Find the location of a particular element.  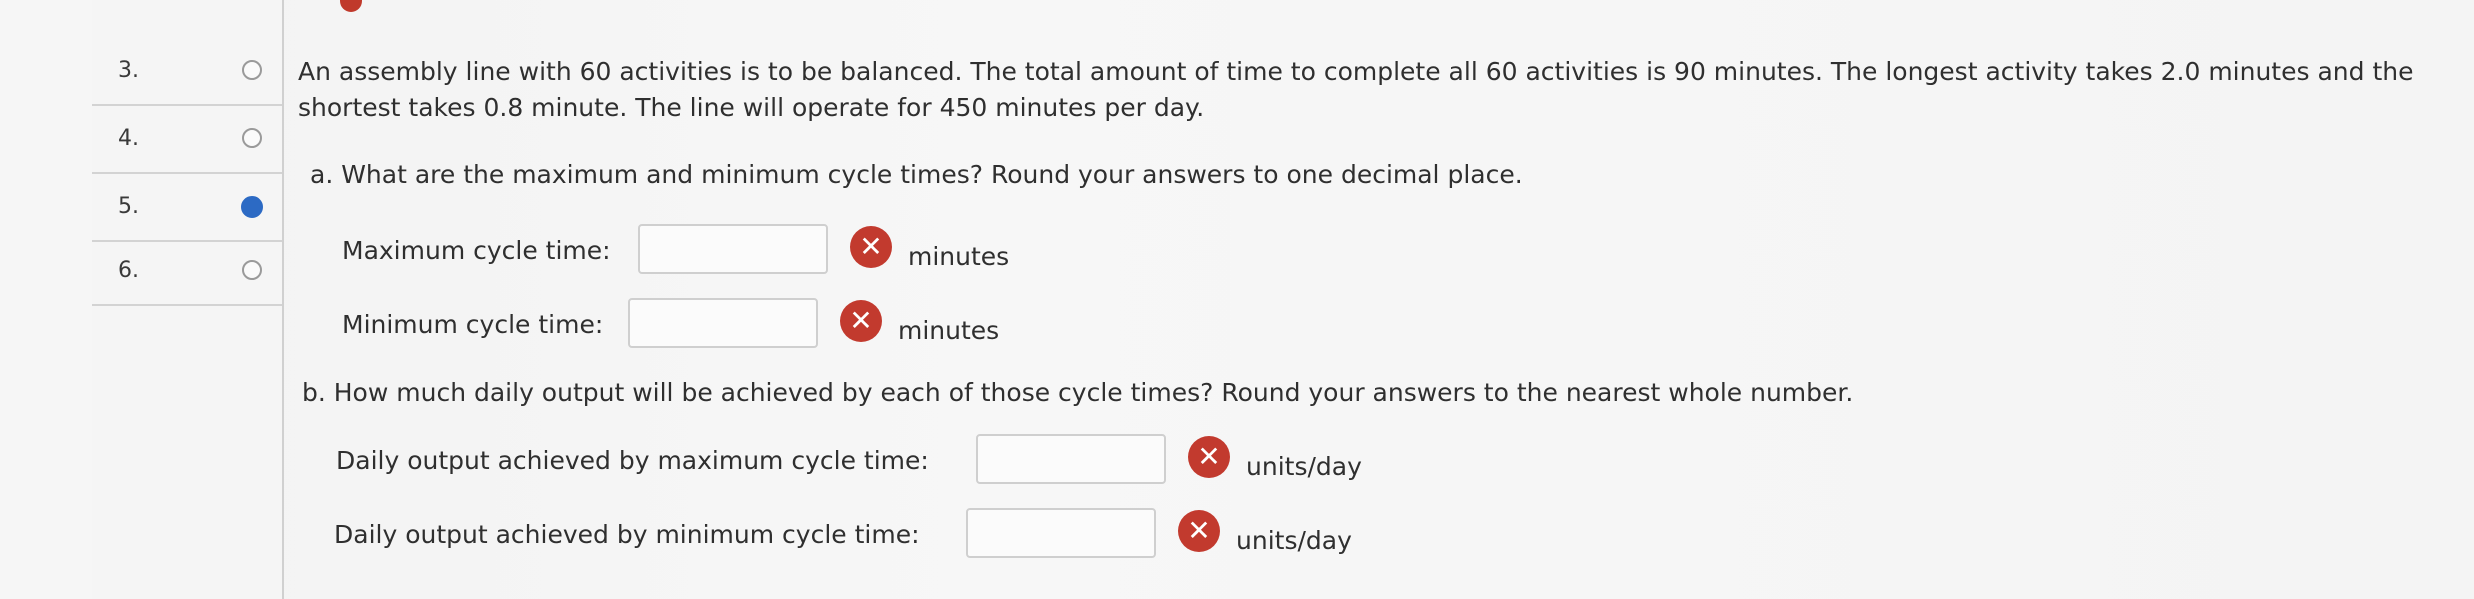

question-nav: 3. 4. 5. 6. is located at coordinates (227, 299).